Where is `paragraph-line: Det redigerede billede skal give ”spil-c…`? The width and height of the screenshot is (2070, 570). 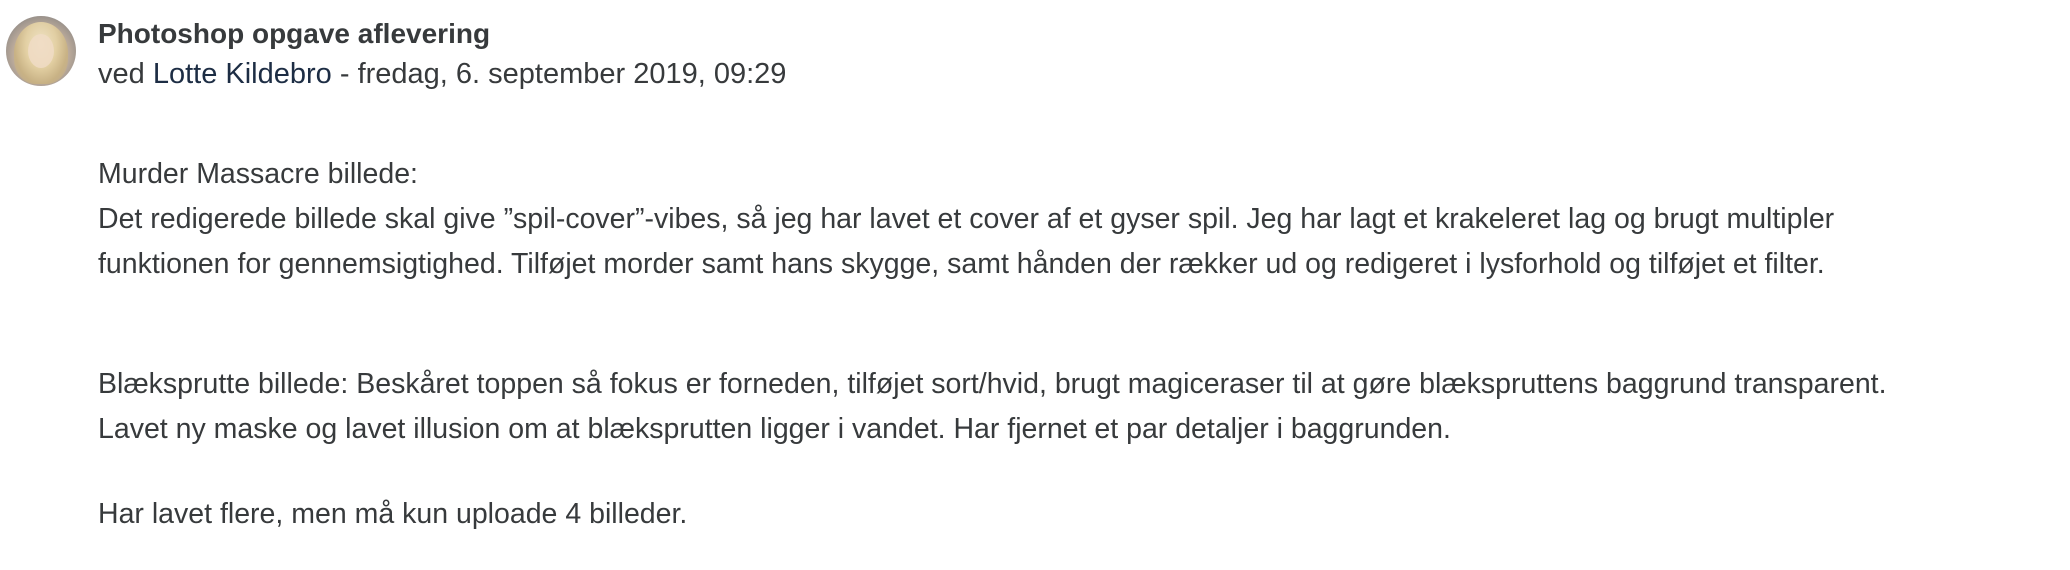
paragraph-line: Det redigerede billede skal give ”spil-c… is located at coordinates (966, 219).